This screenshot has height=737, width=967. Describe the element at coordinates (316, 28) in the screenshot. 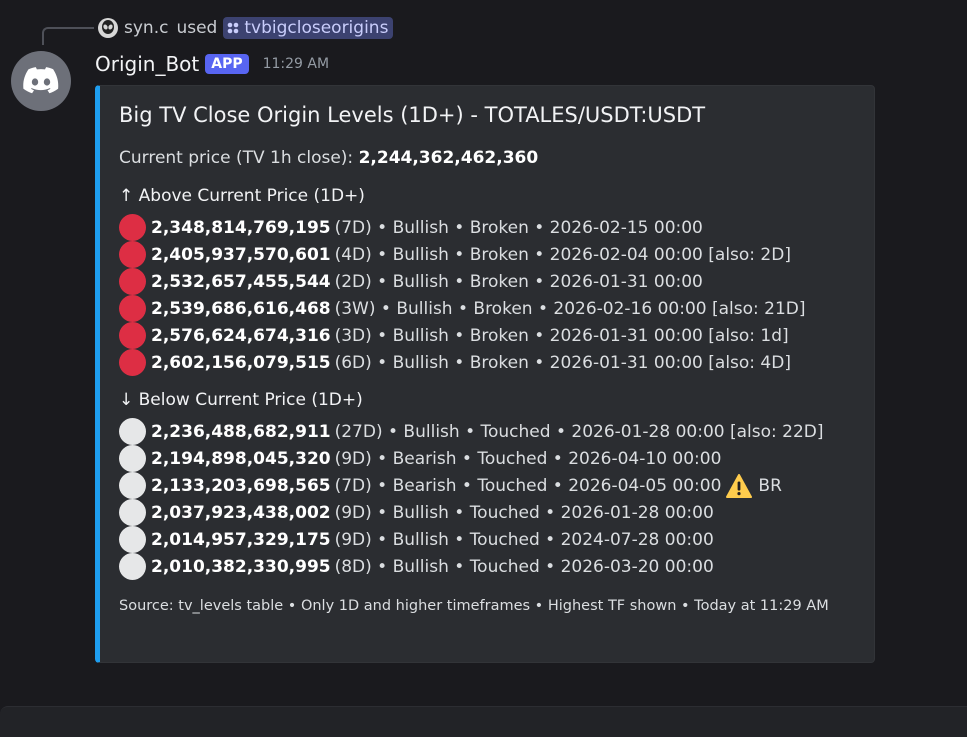

I see `slash-command-name: tvbigcloseorigins` at that location.